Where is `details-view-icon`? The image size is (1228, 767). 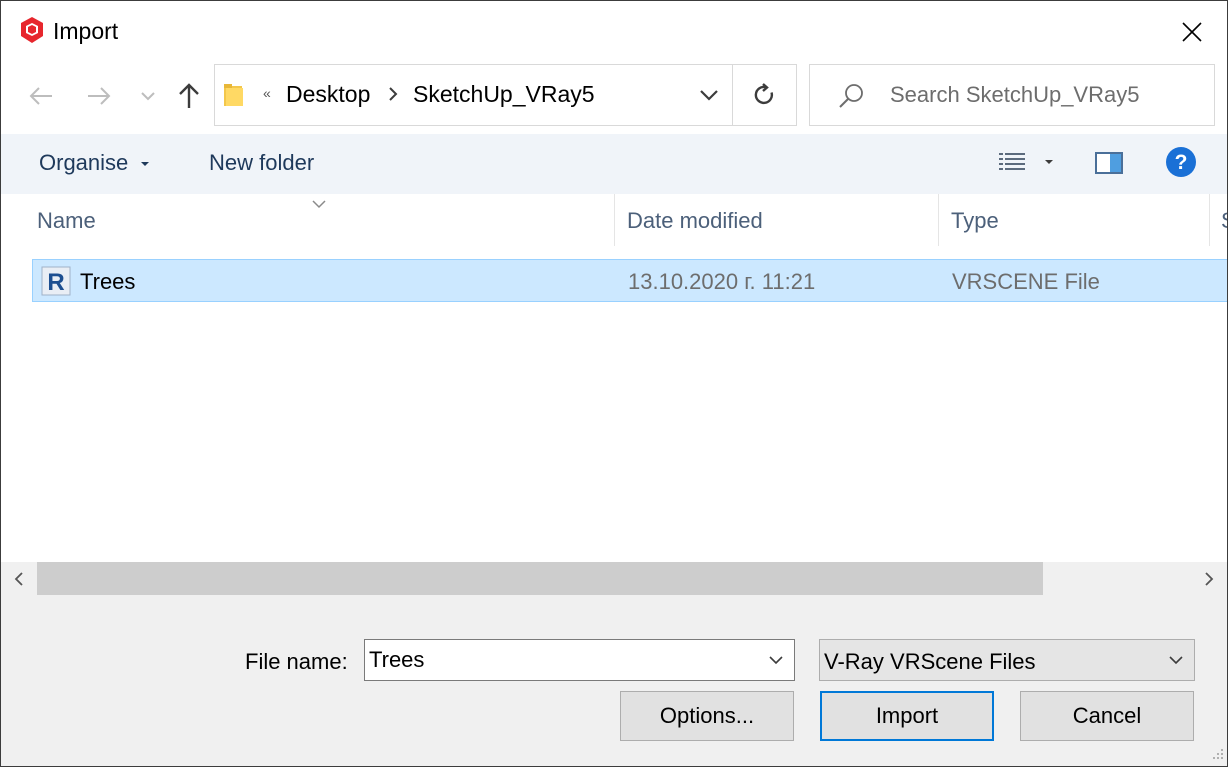 details-view-icon is located at coordinates (1012, 161).